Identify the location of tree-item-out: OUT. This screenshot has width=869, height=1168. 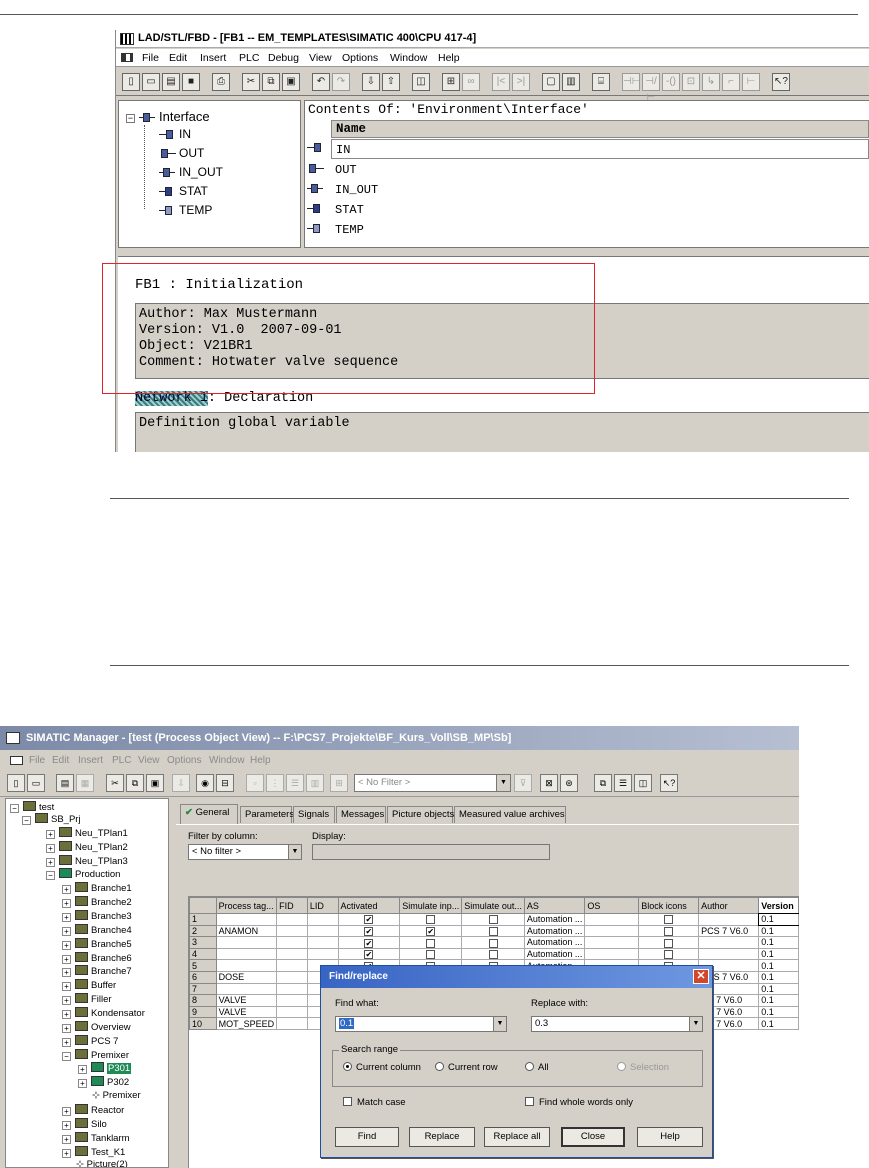
(181, 153).